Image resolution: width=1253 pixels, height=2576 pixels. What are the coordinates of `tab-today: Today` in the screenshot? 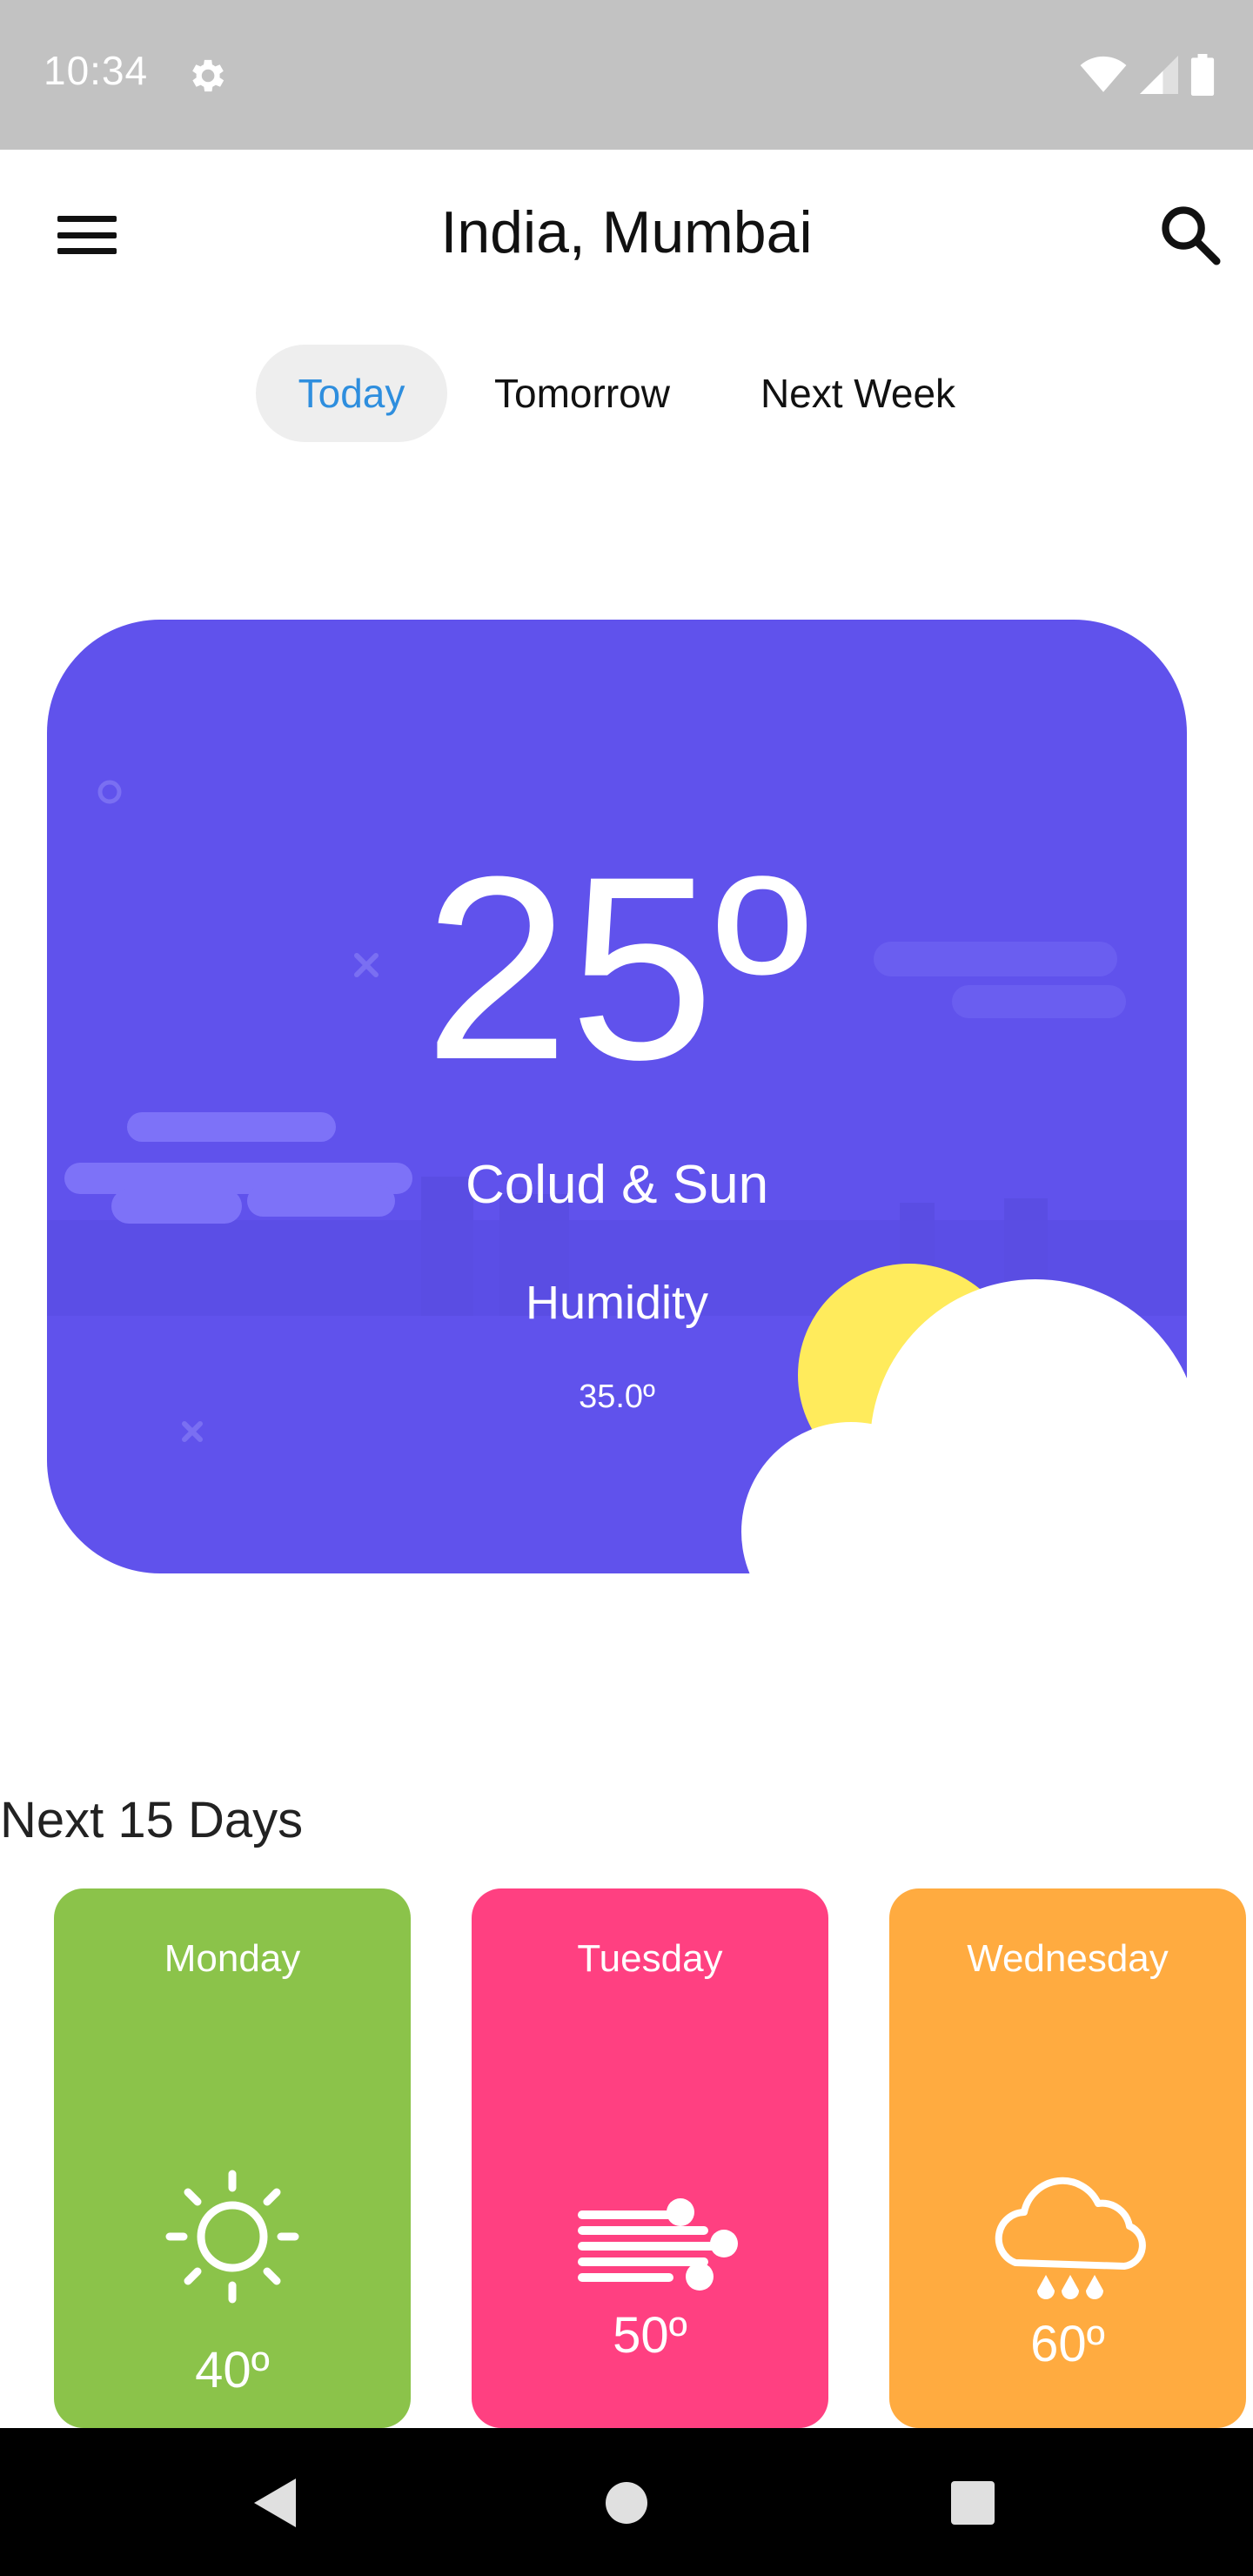 It's located at (351, 393).